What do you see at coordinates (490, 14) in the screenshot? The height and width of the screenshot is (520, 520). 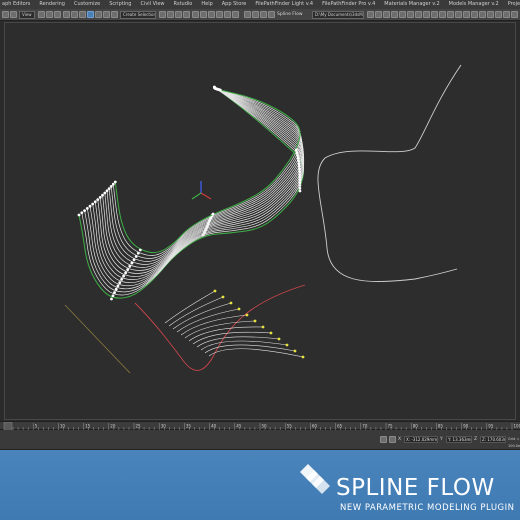 I see `scene-icon` at bounding box center [490, 14].